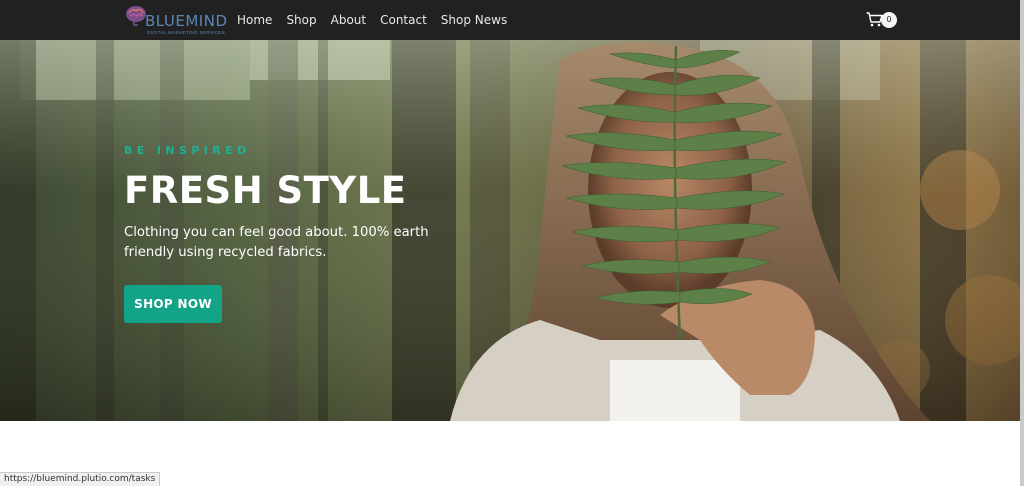 The width and height of the screenshot is (1024, 486). Describe the element at coordinates (136, 16) in the screenshot. I see `brain-logo-icon` at that location.